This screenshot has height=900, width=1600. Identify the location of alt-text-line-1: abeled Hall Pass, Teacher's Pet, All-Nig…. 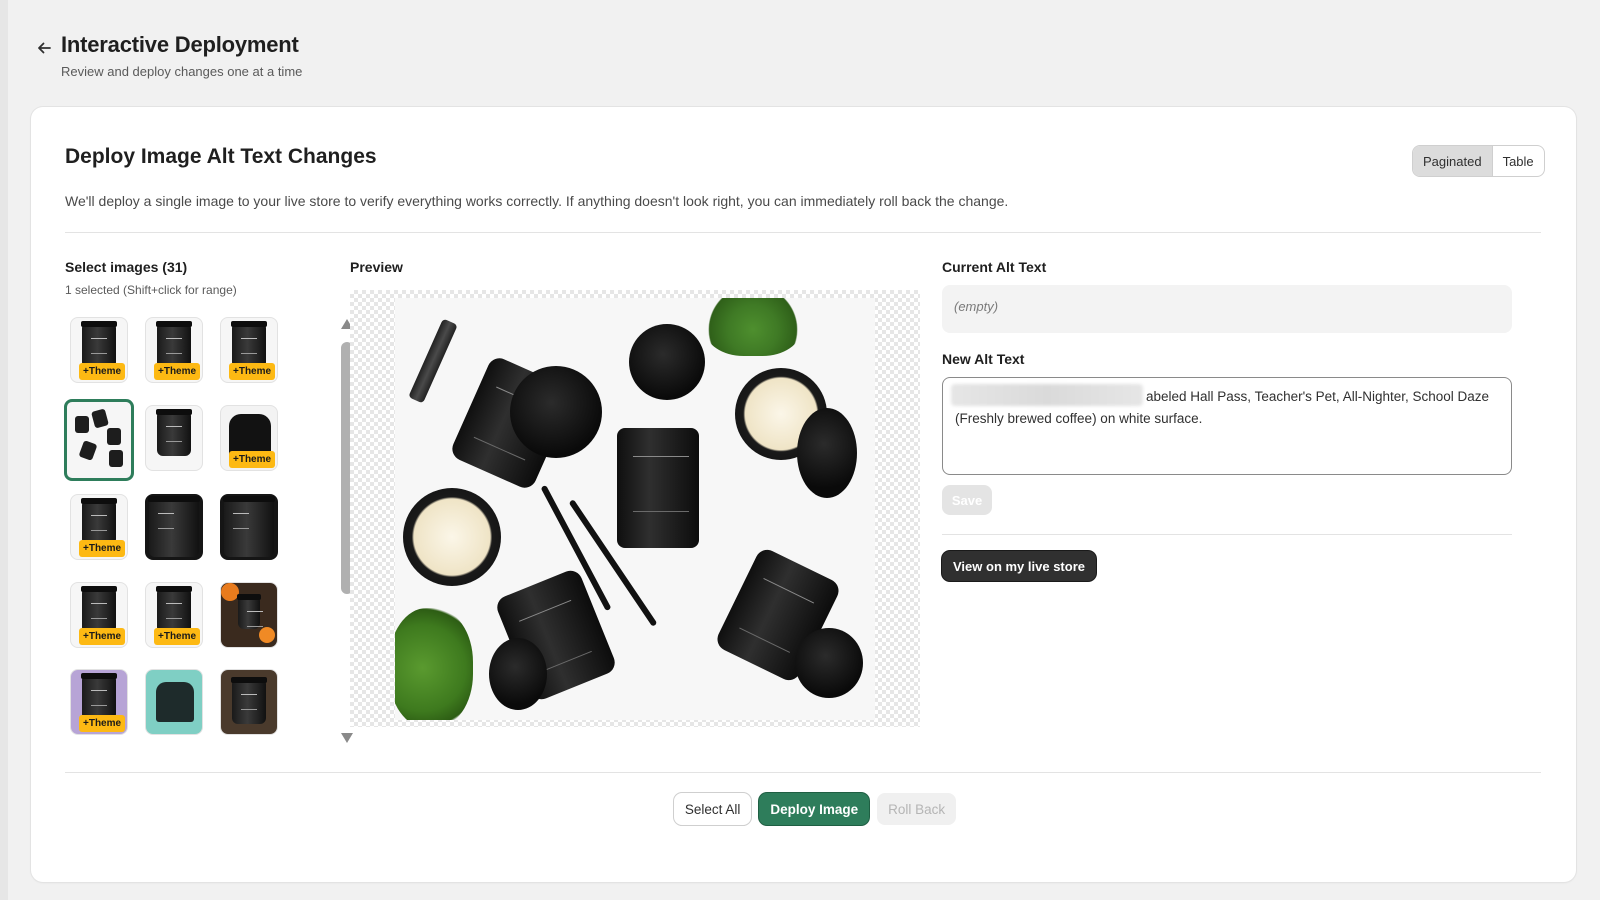
(1318, 396).